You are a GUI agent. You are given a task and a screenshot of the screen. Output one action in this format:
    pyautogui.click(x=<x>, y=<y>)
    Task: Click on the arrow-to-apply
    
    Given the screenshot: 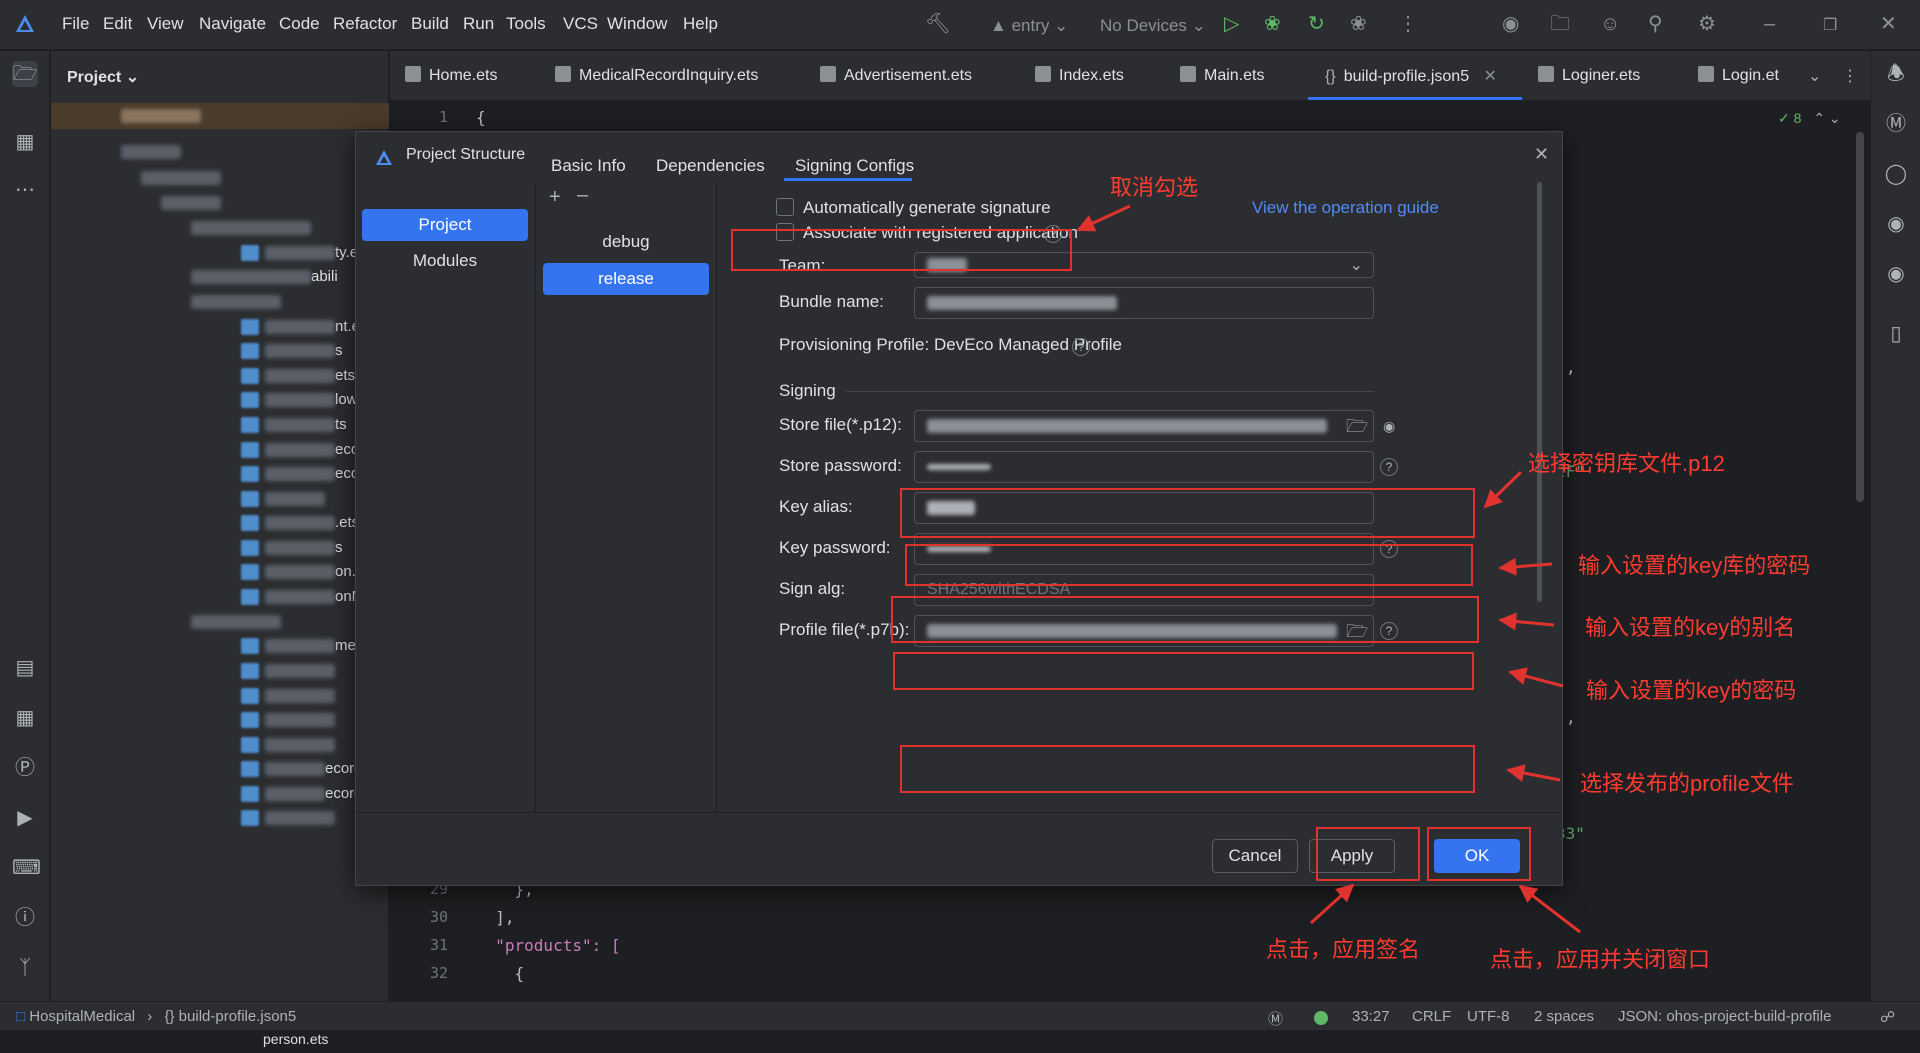 What is the action you would take?
    pyautogui.click(x=1332, y=904)
    